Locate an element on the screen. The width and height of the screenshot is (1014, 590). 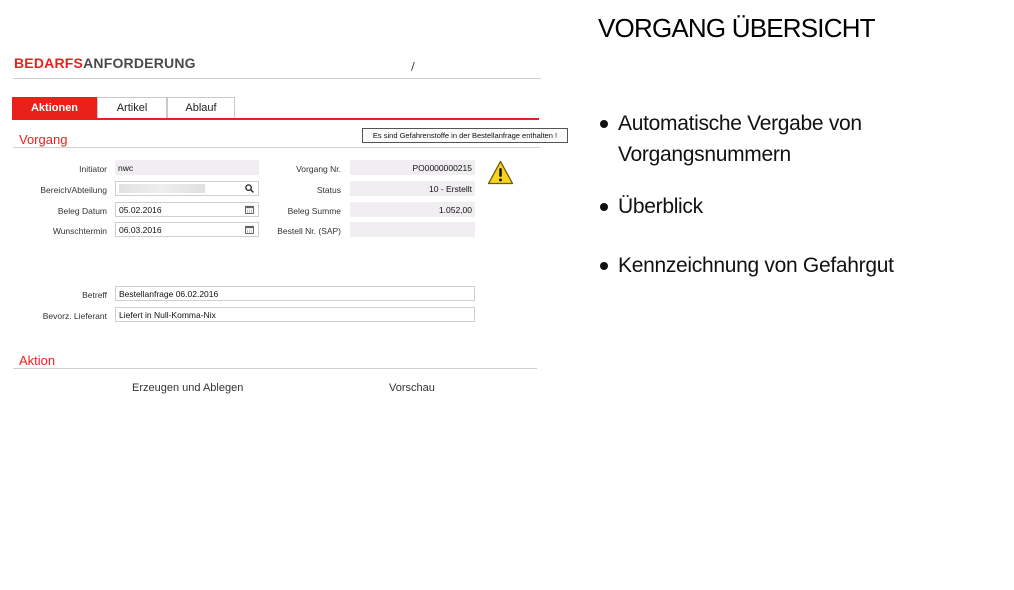
beleg-summe-field: 1.052,00 is located at coordinates (412, 209).